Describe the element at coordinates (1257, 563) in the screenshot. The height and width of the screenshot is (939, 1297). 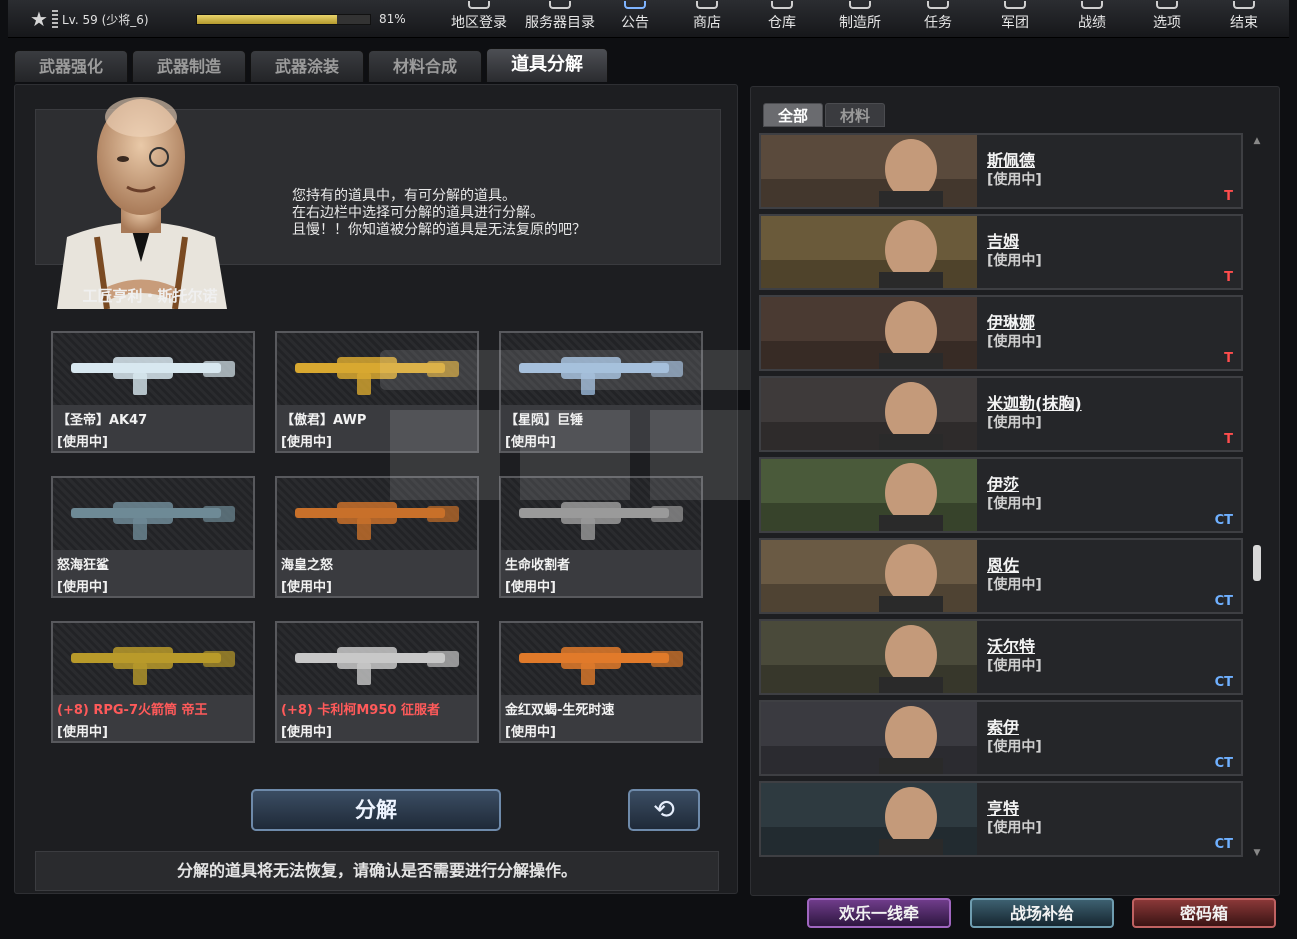
I see `scroll-thumb` at that location.